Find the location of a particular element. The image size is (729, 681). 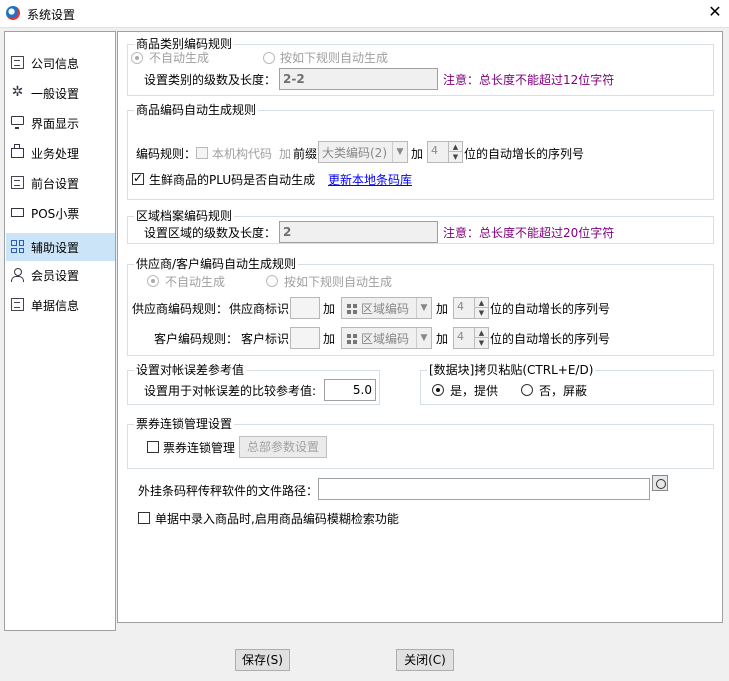

supplier-region-value: 区域编码 is located at coordinates (385, 309).